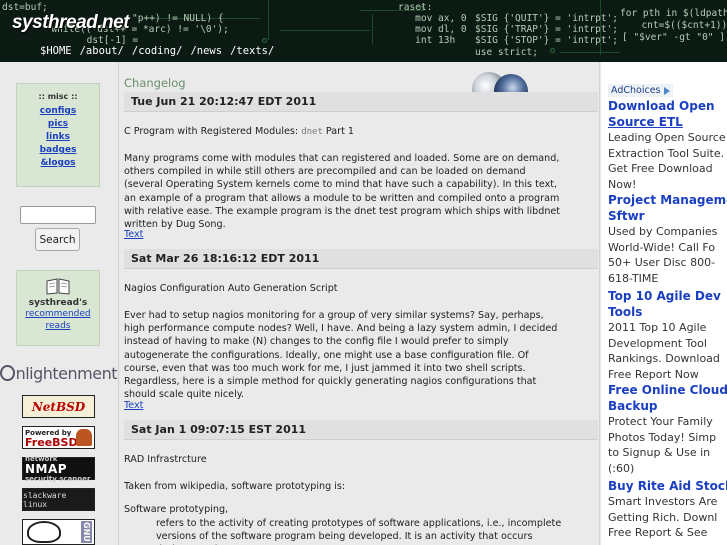 The width and height of the screenshot is (727, 545). What do you see at coordinates (58, 124) in the screenshot?
I see `misc-link-pics: pics` at bounding box center [58, 124].